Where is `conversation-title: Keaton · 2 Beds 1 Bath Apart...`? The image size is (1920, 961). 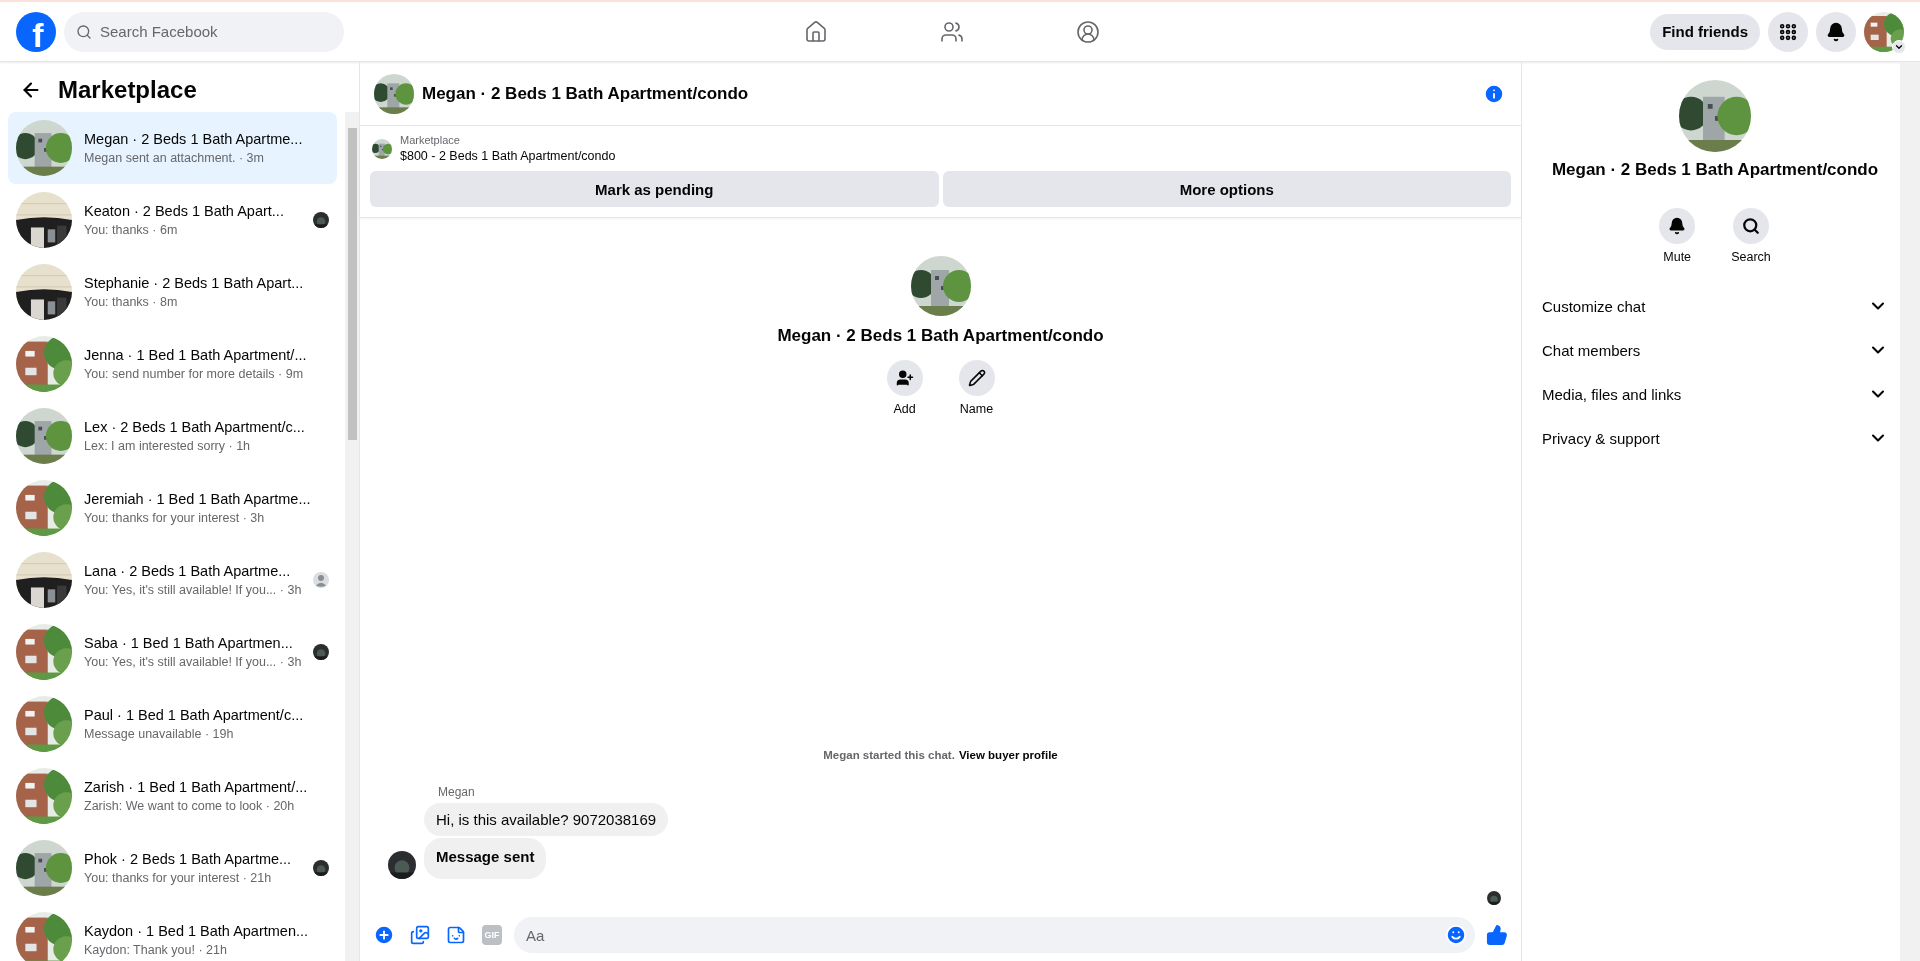 conversation-title: Keaton · 2 Beds 1 Bath Apart... is located at coordinates (184, 211).